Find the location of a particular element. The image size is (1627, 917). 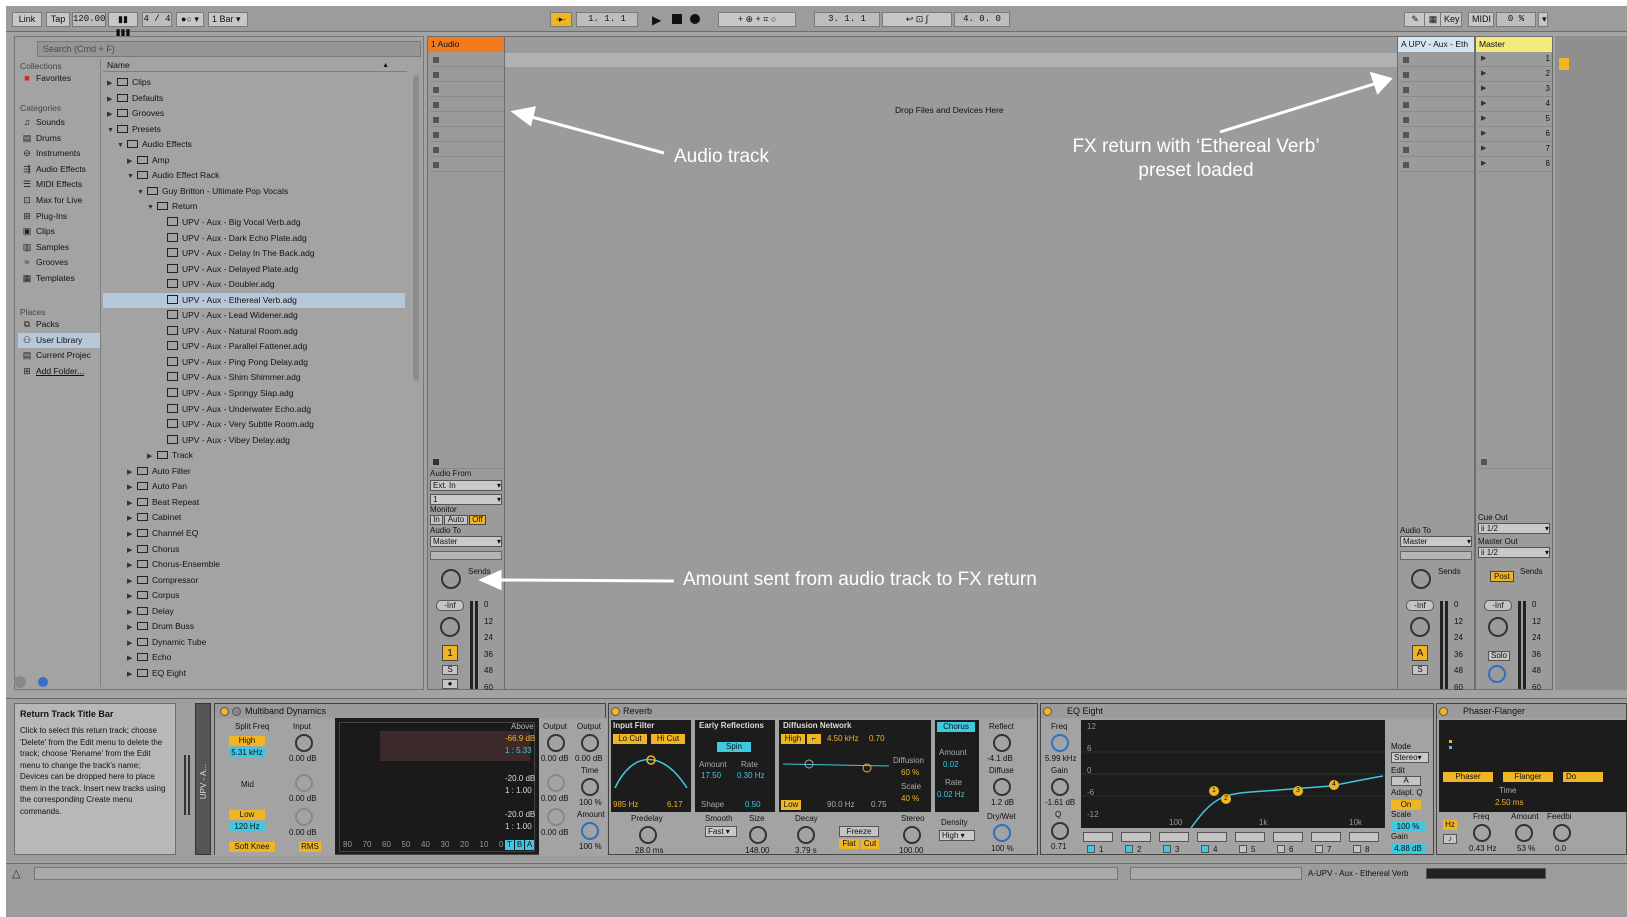

adaptive-q-button: On is located at coordinates (1406, 805).